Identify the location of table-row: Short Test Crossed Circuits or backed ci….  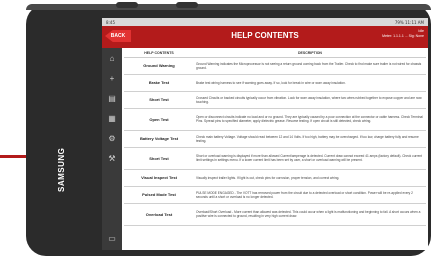
(275, 100).